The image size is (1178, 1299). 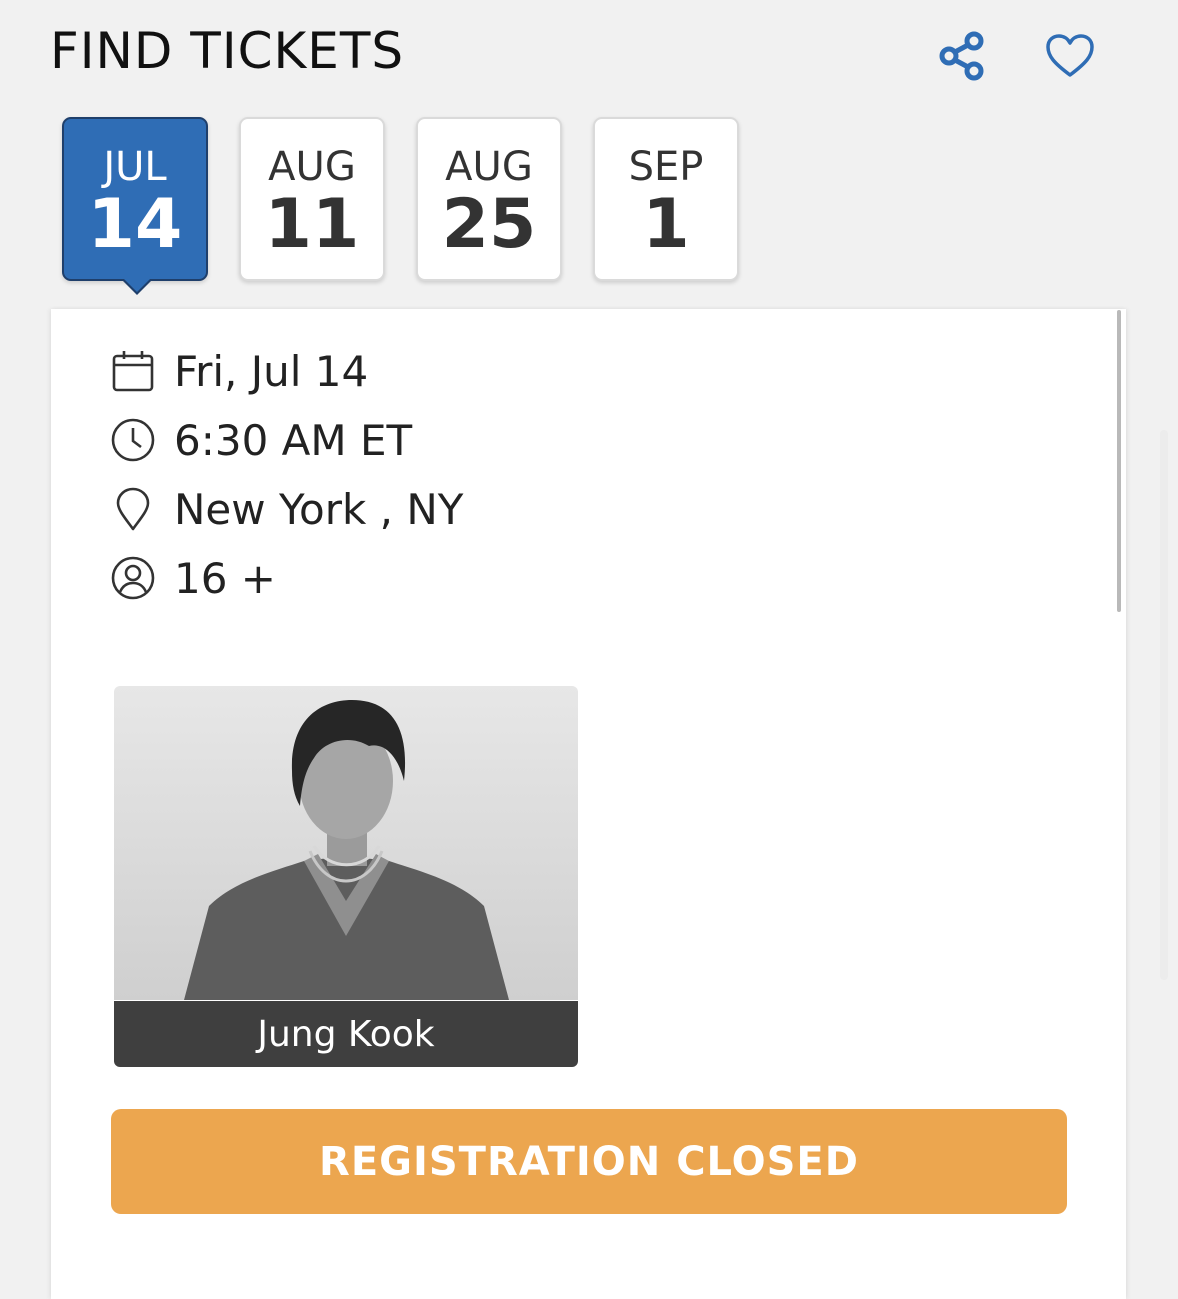 I want to click on user-circle-icon, so click(x=133, y=578).